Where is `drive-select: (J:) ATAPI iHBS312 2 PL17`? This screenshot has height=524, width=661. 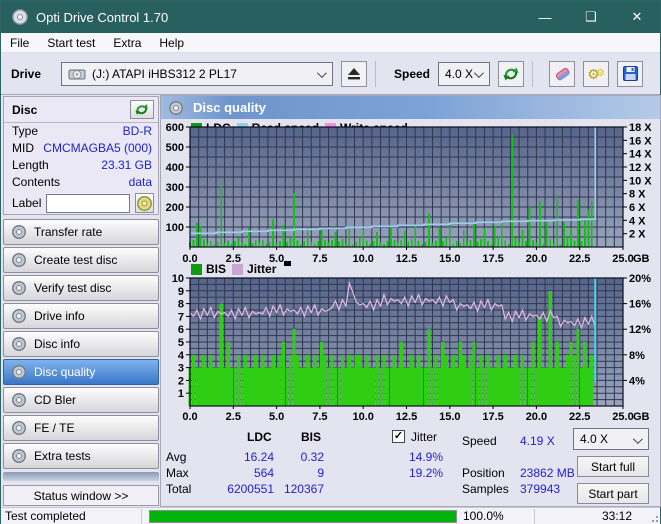 drive-select: (J:) ATAPI iHBS312 2 PL17 is located at coordinates (197, 73).